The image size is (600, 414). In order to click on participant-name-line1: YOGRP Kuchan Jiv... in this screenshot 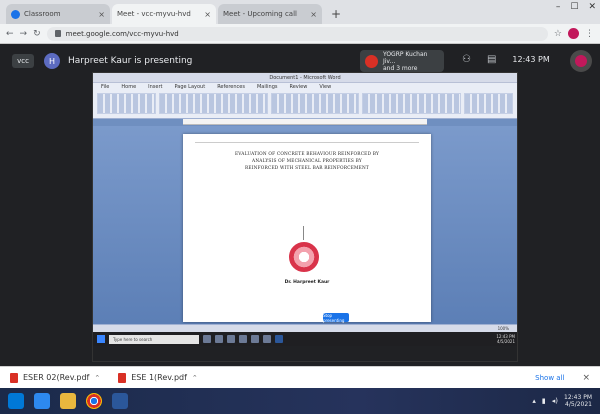, I will do `click(405, 57)`.